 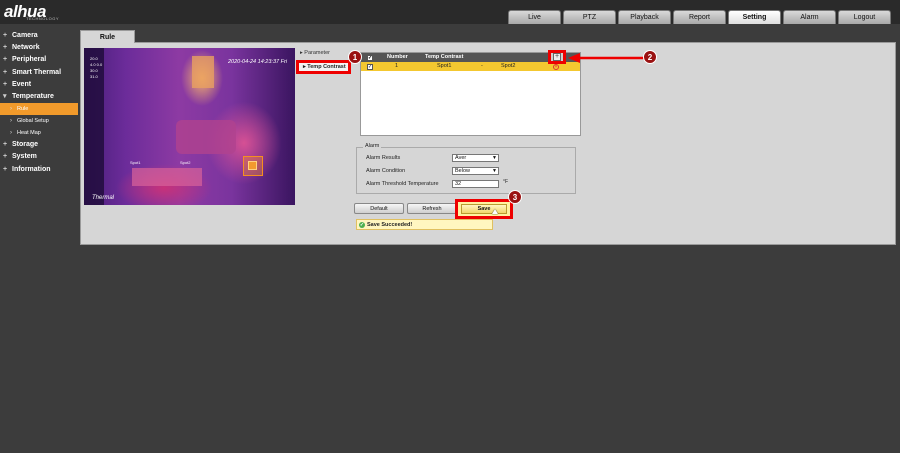 I want to click on refresh-button: Refresh, so click(x=432, y=208).